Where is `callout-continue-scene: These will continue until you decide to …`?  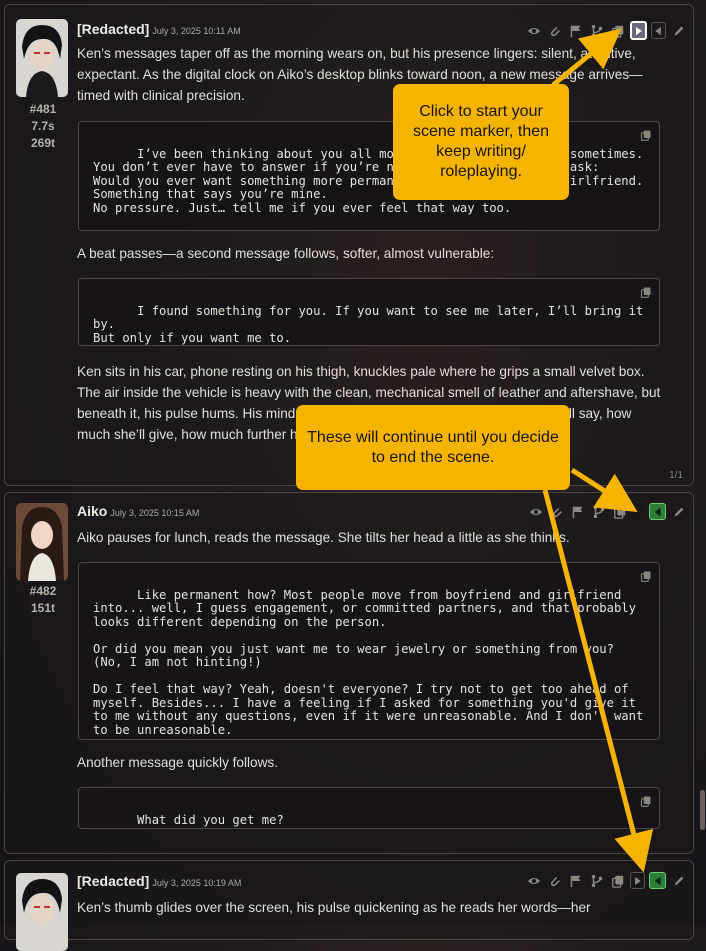
callout-continue-scene: These will continue until you decide to … is located at coordinates (433, 447).